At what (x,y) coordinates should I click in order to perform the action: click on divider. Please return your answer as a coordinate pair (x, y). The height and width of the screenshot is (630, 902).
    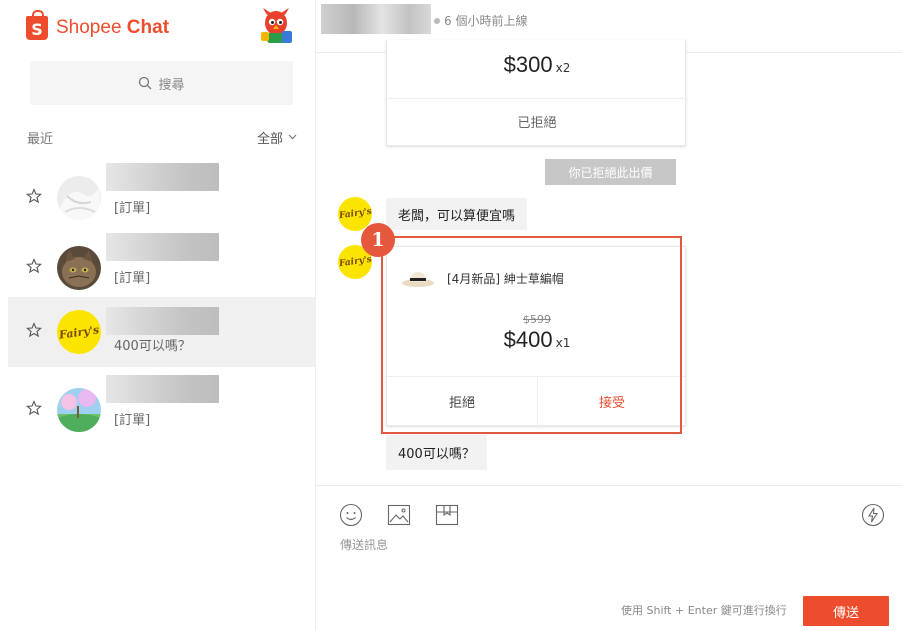
    Looking at the image, I should click on (537, 98).